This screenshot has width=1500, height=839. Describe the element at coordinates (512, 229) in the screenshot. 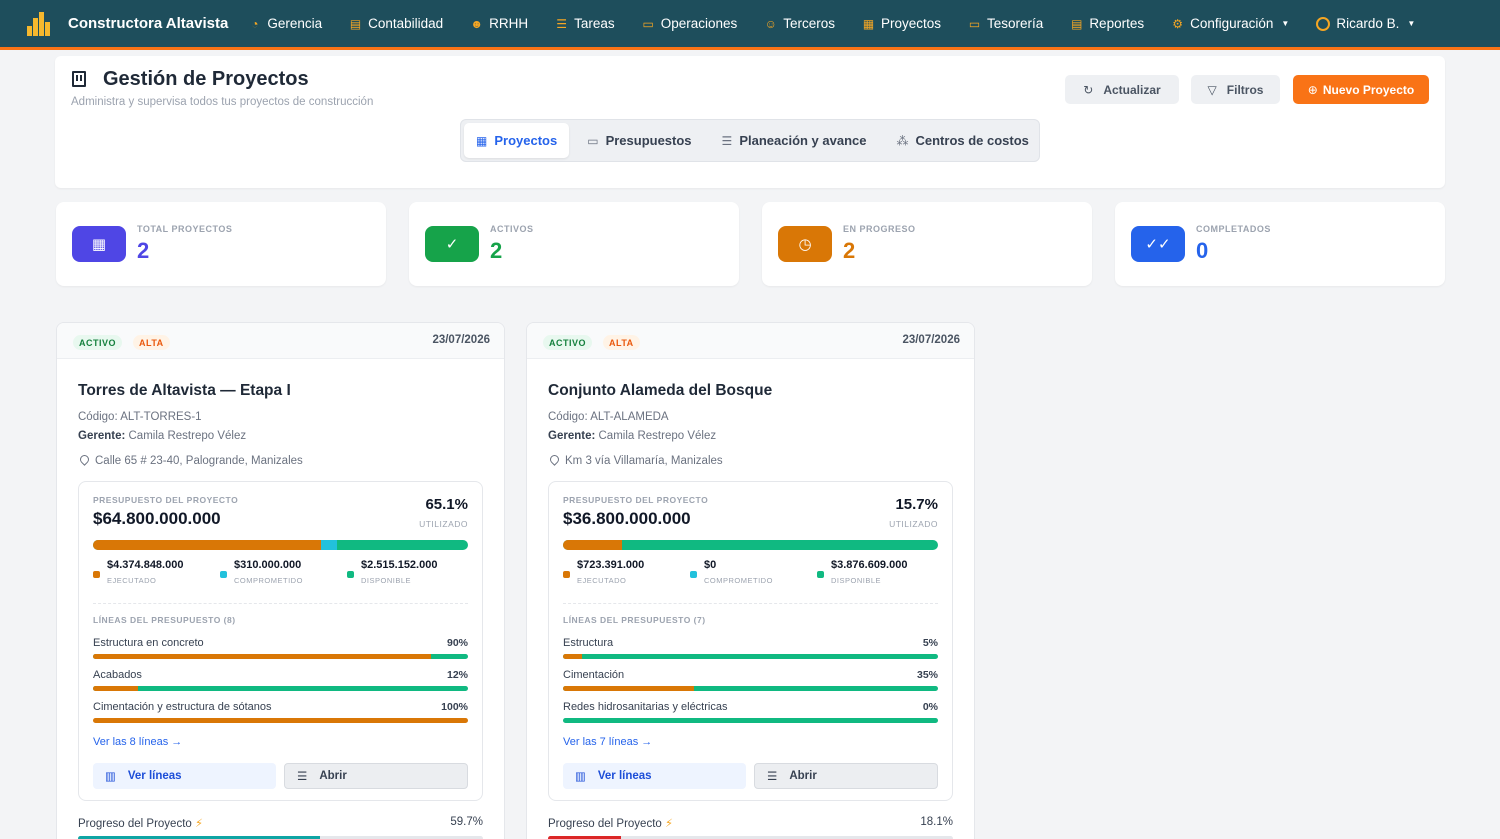

I see `stat-label: ACTIVOS` at that location.